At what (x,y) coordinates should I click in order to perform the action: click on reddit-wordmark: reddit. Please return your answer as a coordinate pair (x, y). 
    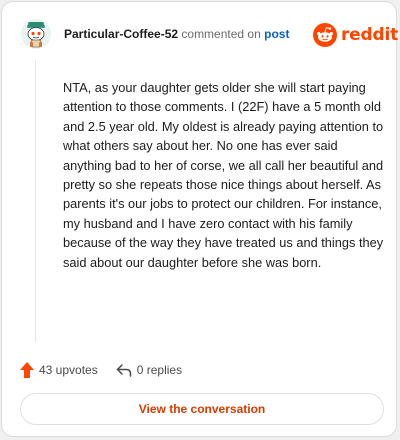
    Looking at the image, I should click on (370, 35).